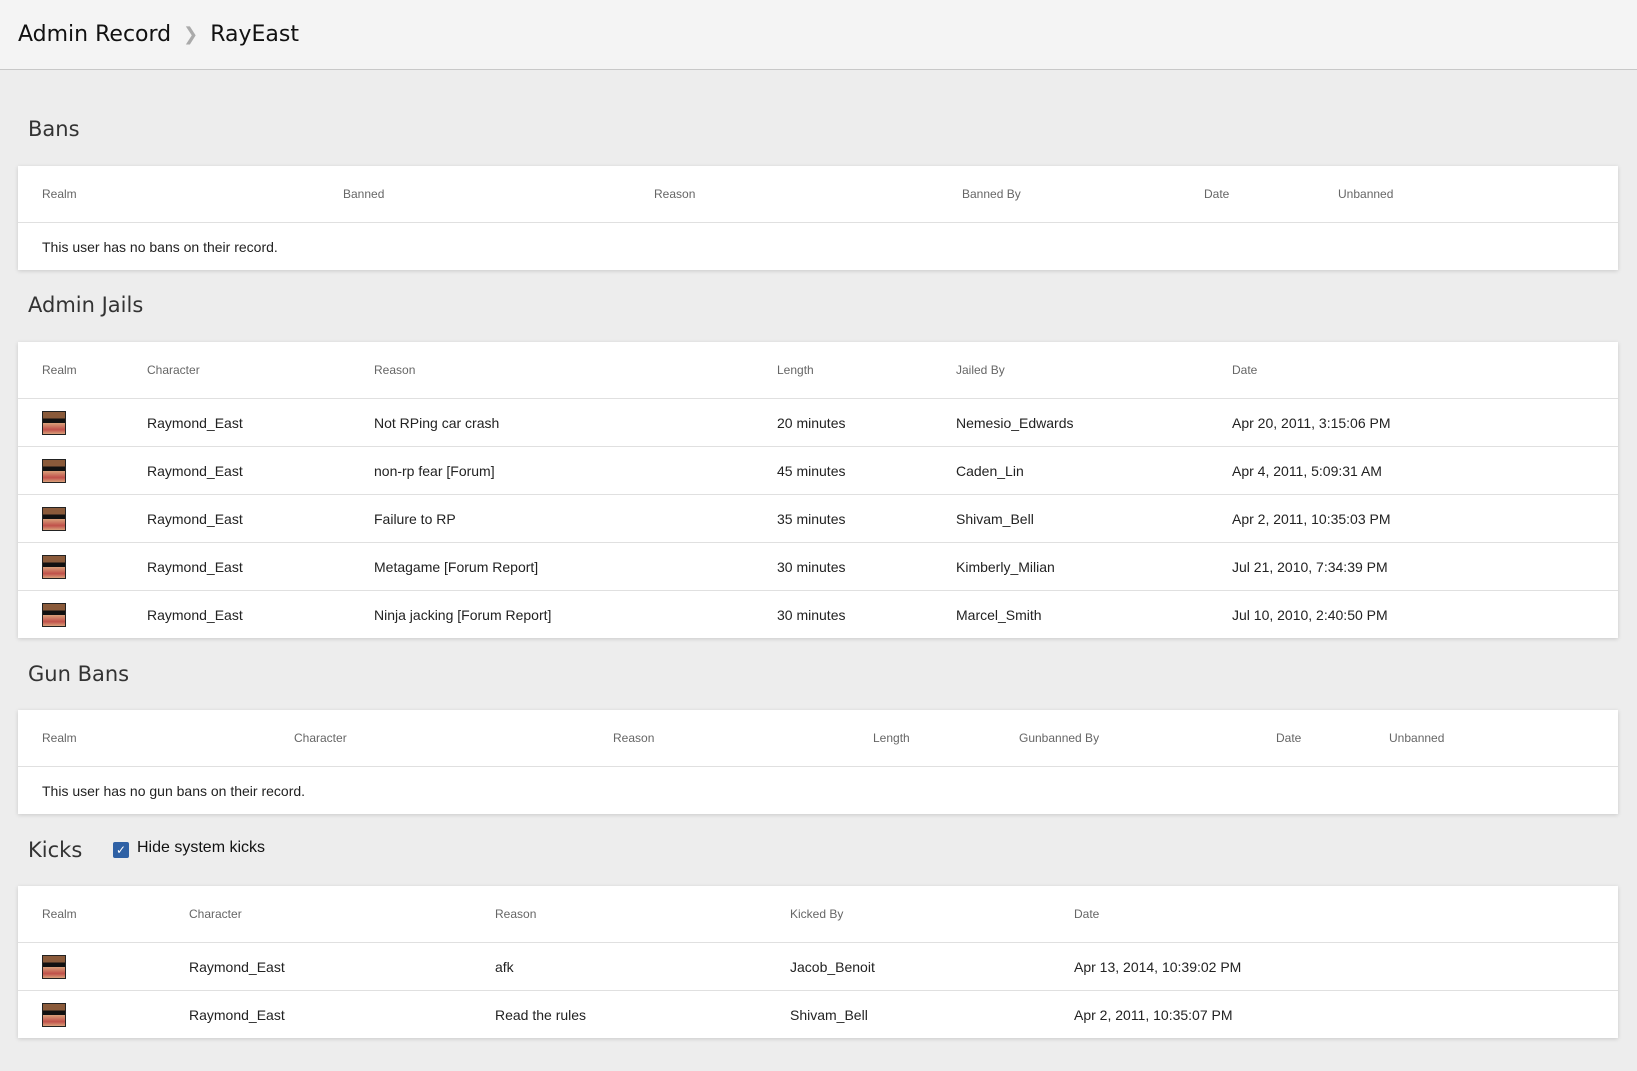 The width and height of the screenshot is (1637, 1071). What do you see at coordinates (79, 674) in the screenshot?
I see `gunbans-title: Gun Bans` at bounding box center [79, 674].